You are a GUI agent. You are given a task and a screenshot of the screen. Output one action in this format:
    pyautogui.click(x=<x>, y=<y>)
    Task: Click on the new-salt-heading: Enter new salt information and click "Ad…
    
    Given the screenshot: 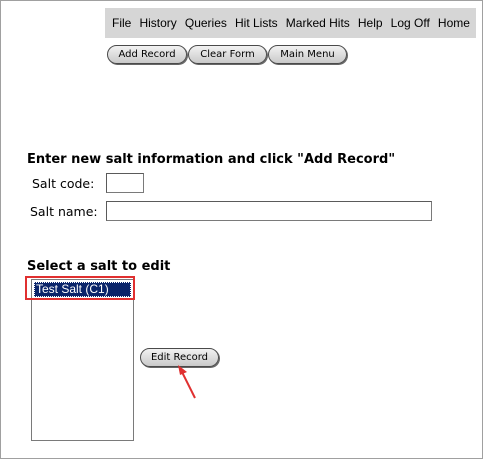 What is the action you would take?
    pyautogui.click(x=211, y=159)
    